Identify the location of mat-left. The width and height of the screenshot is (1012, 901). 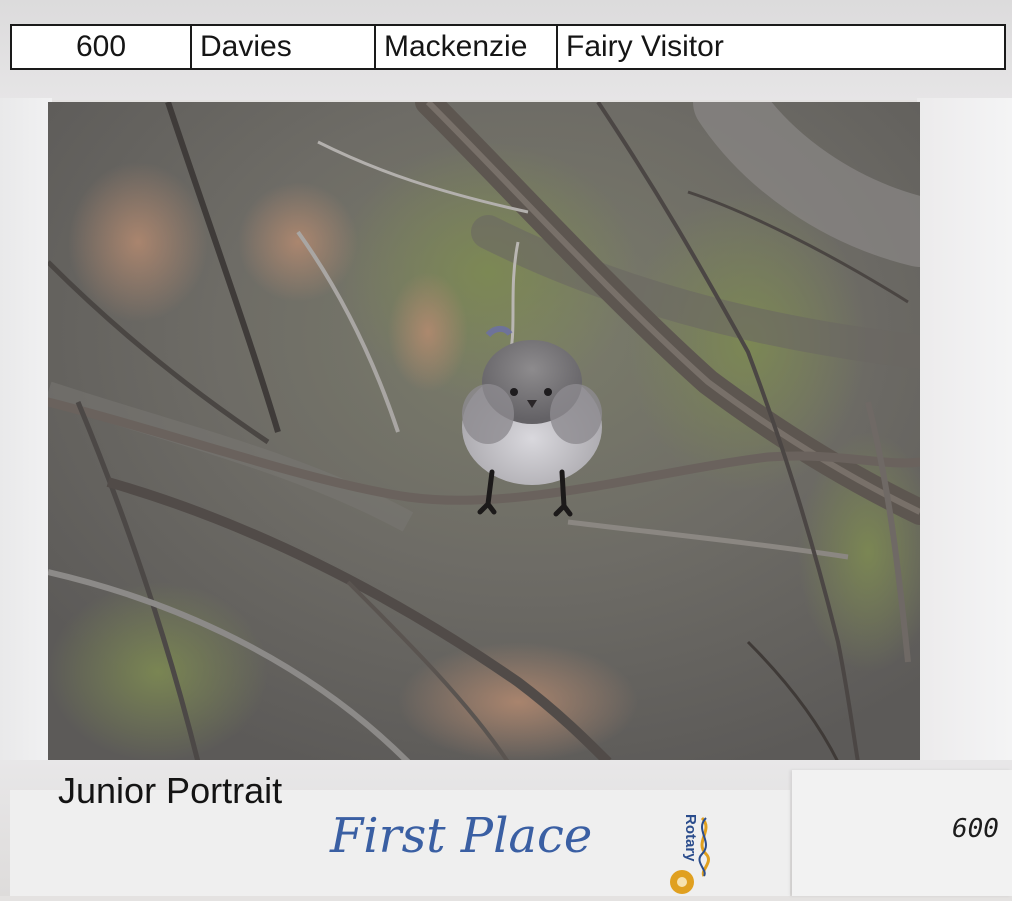
(26, 438).